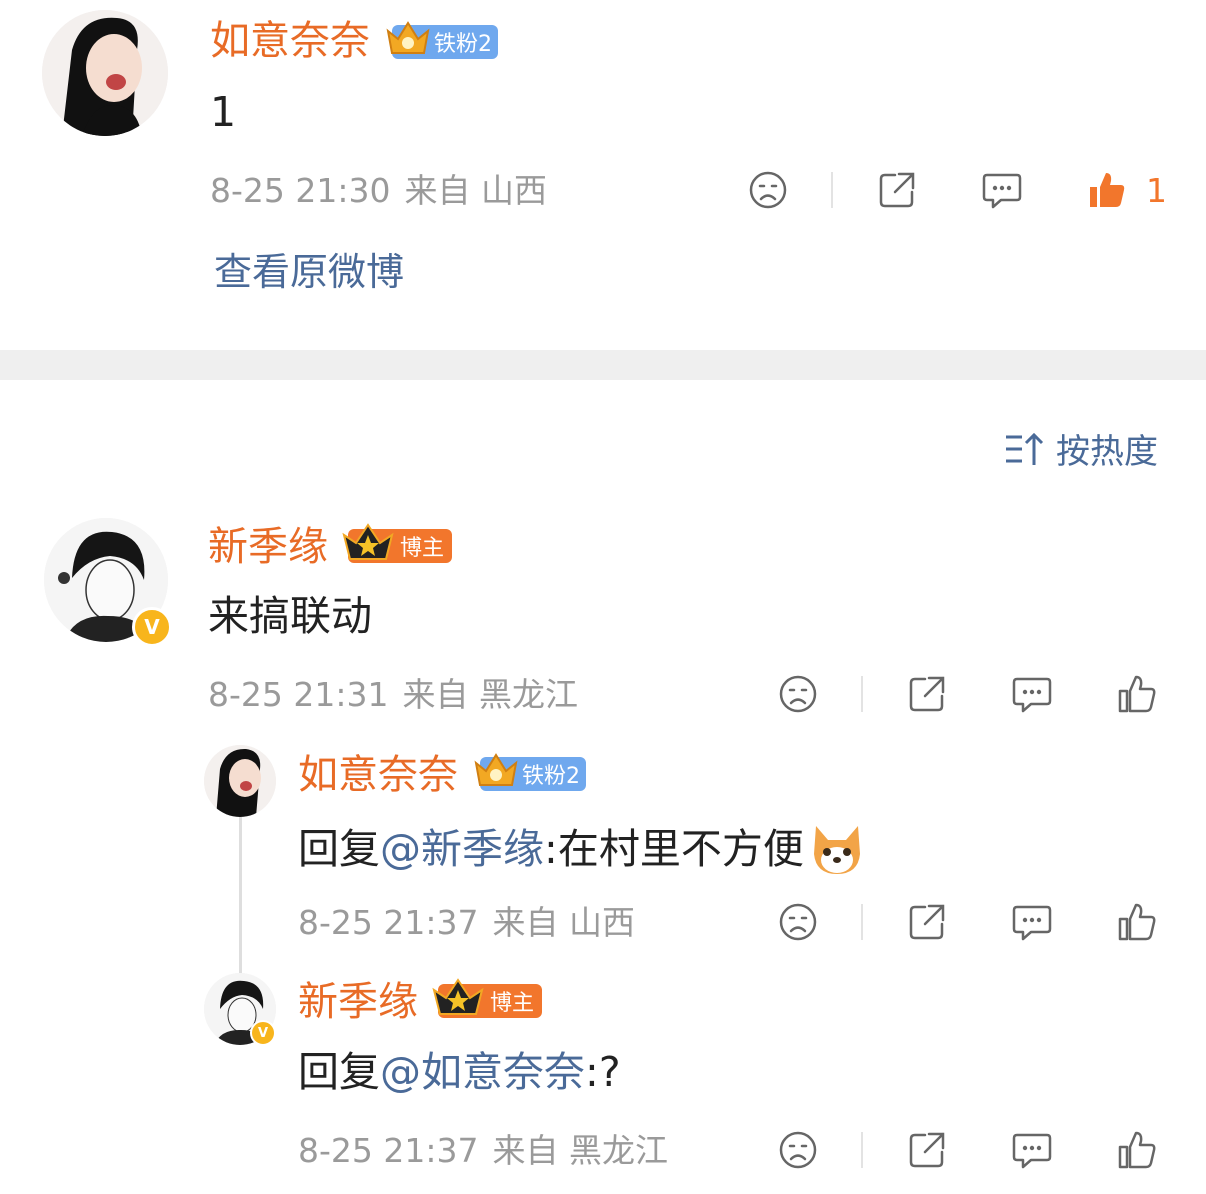  Describe the element at coordinates (564, 922) in the screenshot. I see `reply-source: 来自 山西` at that location.